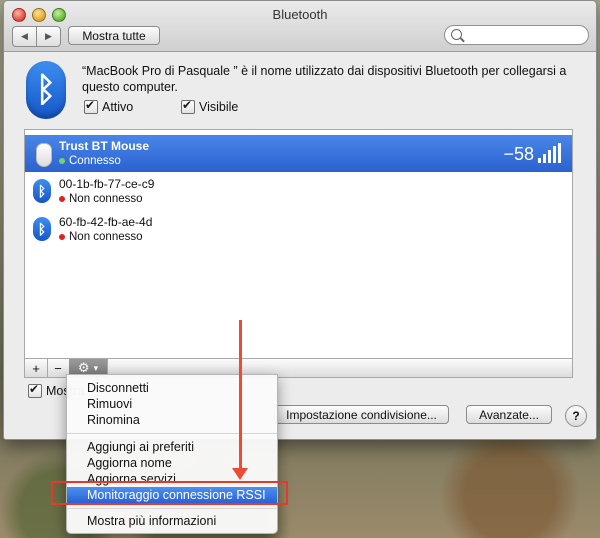  Describe the element at coordinates (118, 107) in the screenshot. I see `active-label: Attivo` at that location.